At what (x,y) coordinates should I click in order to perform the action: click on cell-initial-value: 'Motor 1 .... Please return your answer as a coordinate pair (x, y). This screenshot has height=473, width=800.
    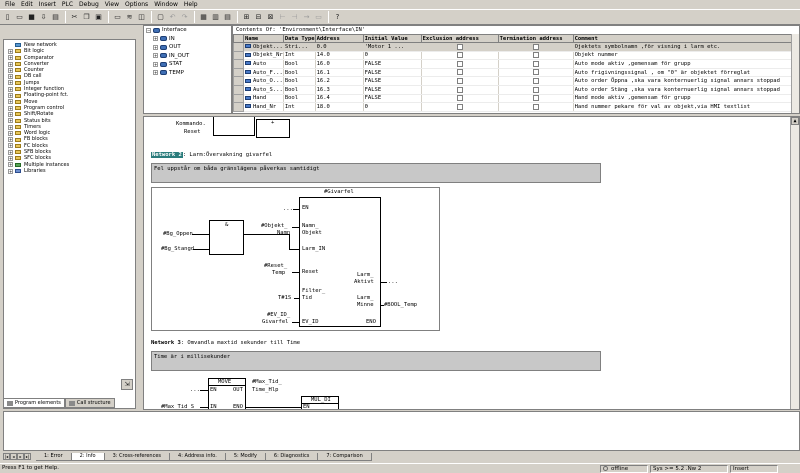
    Looking at the image, I should click on (392, 47).